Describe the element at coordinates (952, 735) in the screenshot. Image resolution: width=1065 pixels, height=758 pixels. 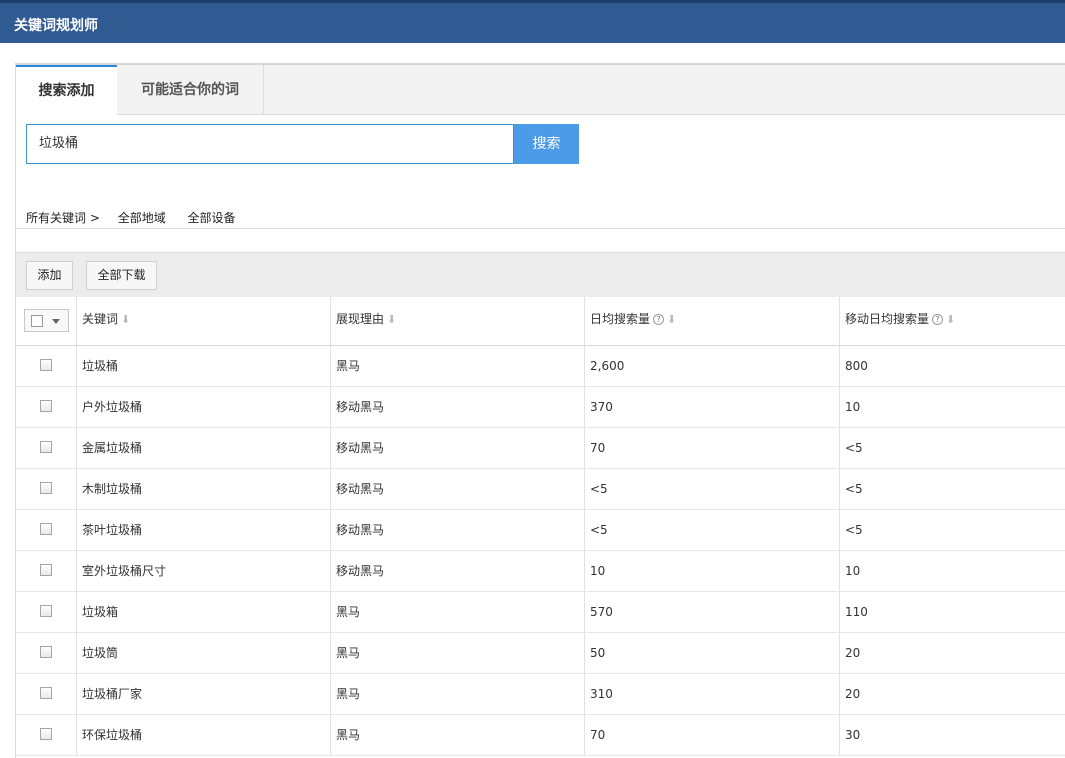
I see `mobile-search-cell: 30` at that location.